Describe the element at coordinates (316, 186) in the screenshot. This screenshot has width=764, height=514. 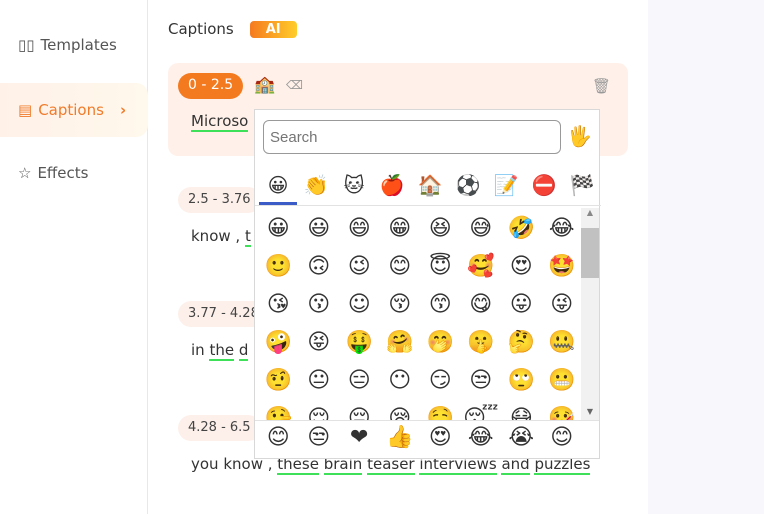
I see `emoji-category-tab: 👏` at that location.